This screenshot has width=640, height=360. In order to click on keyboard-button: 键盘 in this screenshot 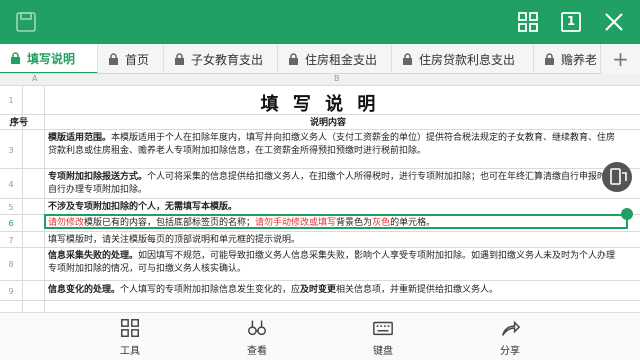, I will do `click(383, 338)`.